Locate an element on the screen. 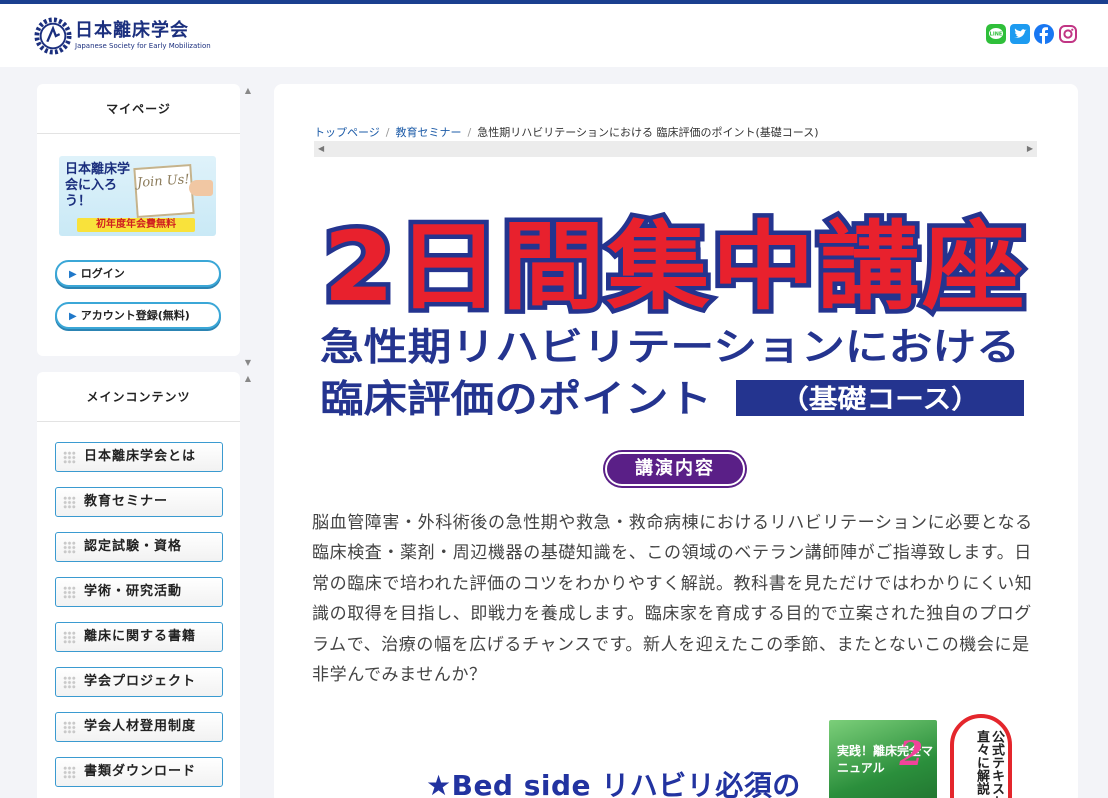  scroll-right-icon: ▶ is located at coordinates (1030, 149).